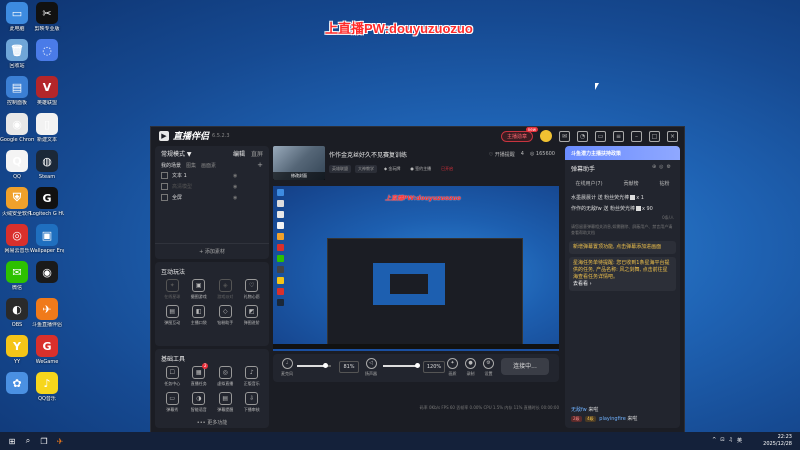 This screenshot has width=800, height=450. What do you see at coordinates (252, 376) in the screenshot?
I see `basic-tool: ♪ 正版音乐` at bounding box center [252, 376].